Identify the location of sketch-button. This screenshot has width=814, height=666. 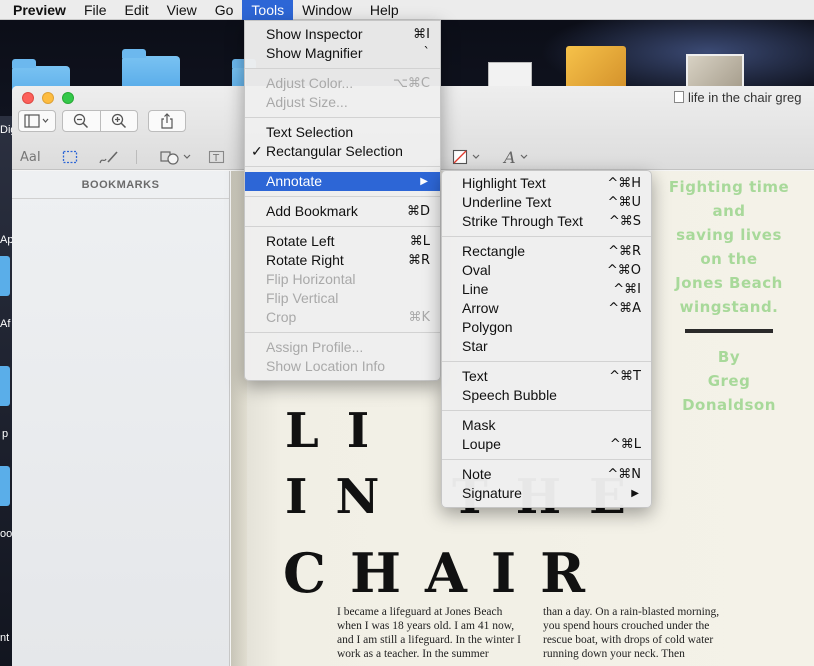
(109, 157).